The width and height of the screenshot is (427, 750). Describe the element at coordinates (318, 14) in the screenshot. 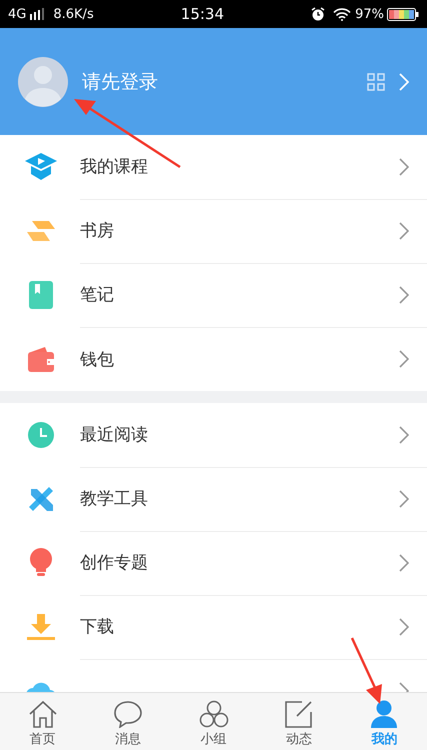

I see `alarm-icon` at that location.